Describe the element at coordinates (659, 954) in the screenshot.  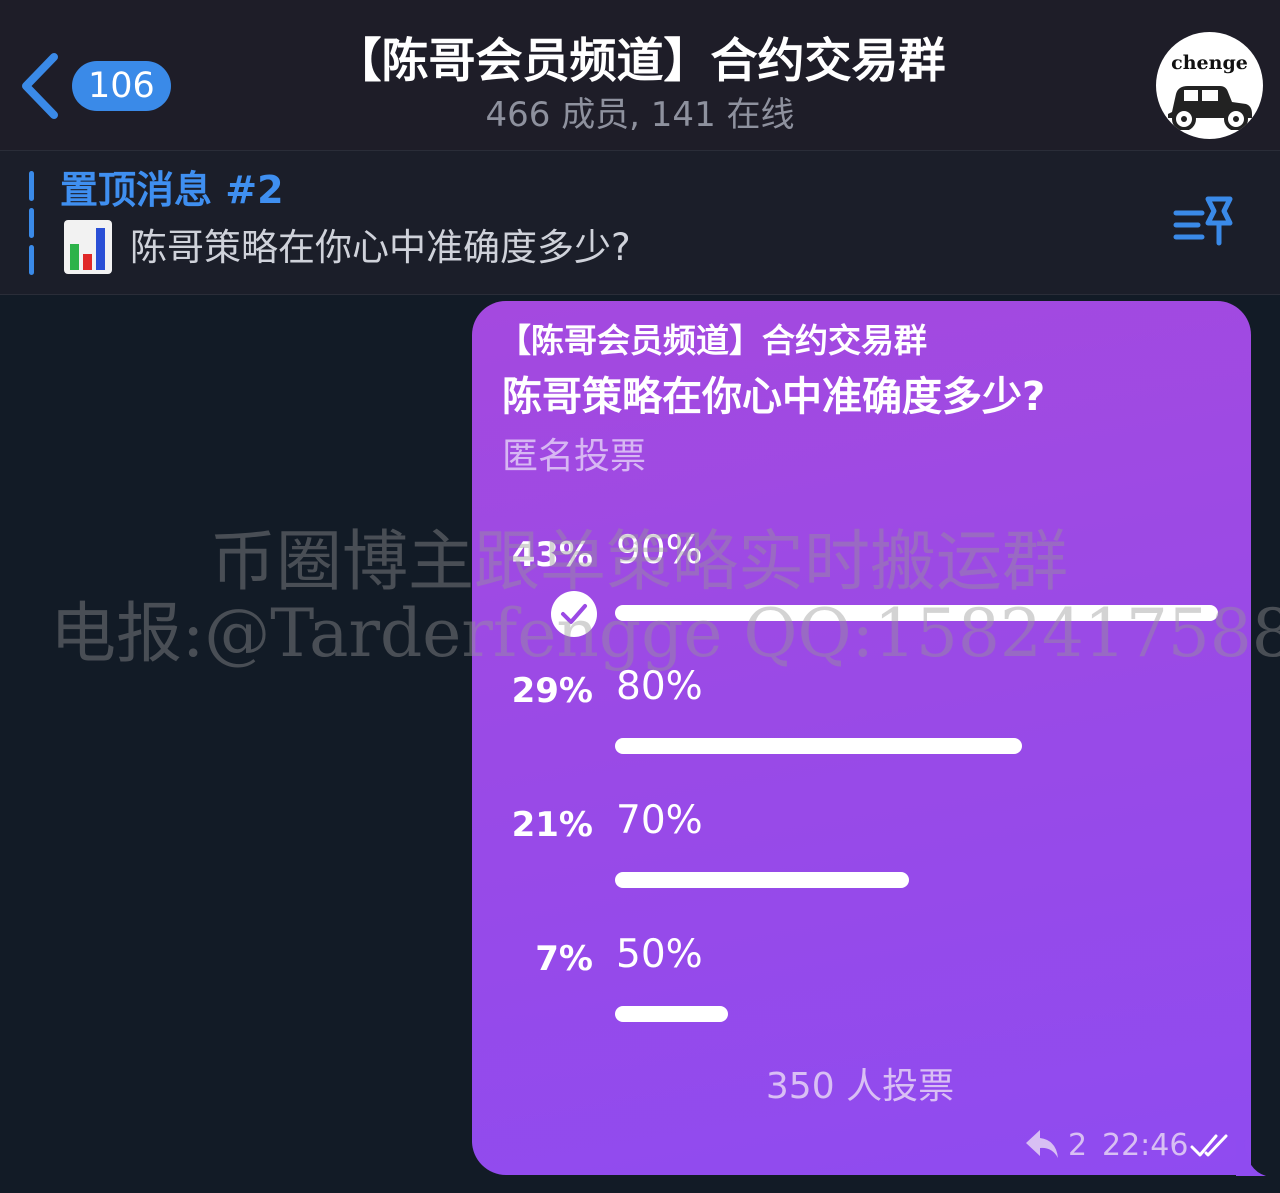
I see `poll-option-label: 50%` at that location.